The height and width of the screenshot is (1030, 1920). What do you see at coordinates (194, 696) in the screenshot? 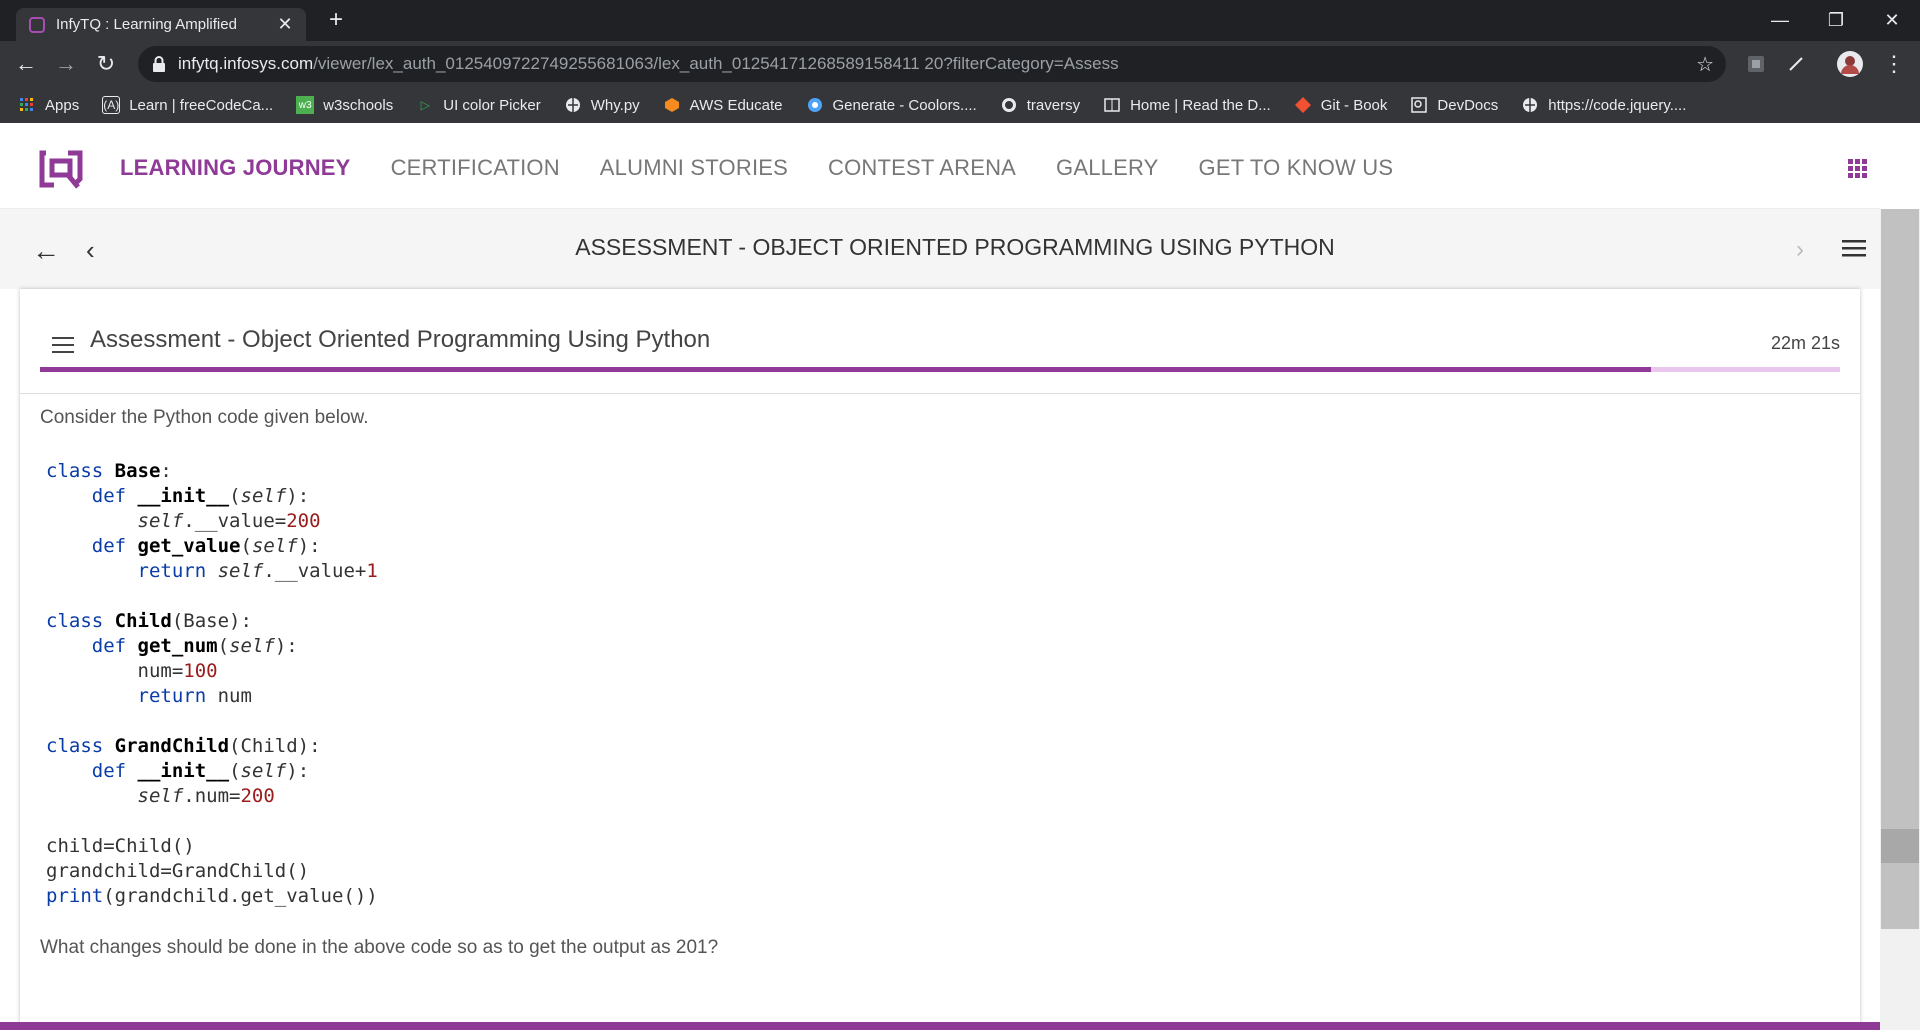
I see `code-line: return num` at bounding box center [194, 696].